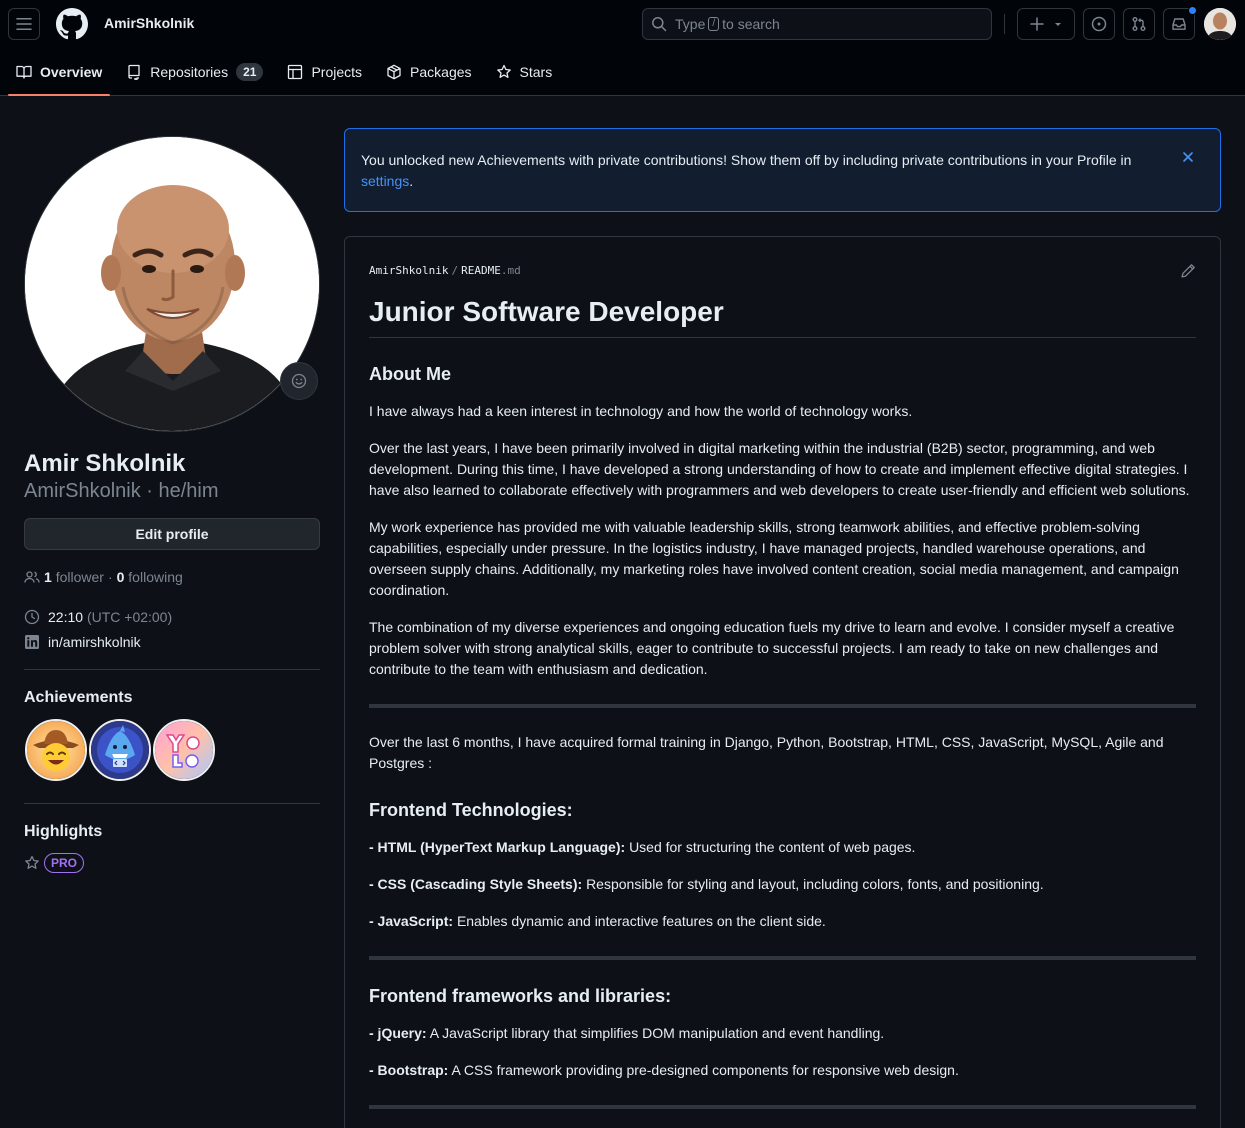 The image size is (1245, 1128). I want to click on search-suffix: to search, so click(751, 24).